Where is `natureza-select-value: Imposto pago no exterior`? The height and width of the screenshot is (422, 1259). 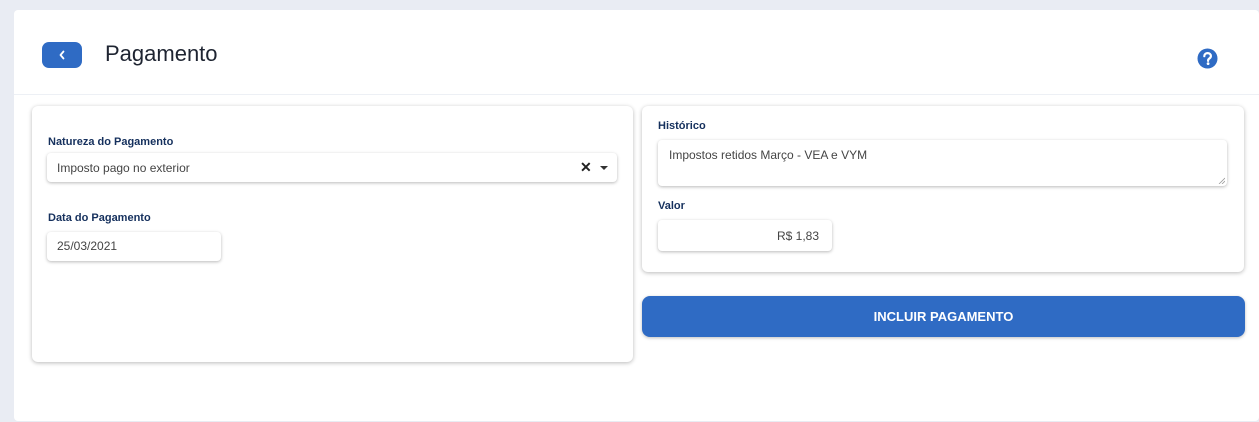 natureza-select-value: Imposto pago no exterior is located at coordinates (123, 168).